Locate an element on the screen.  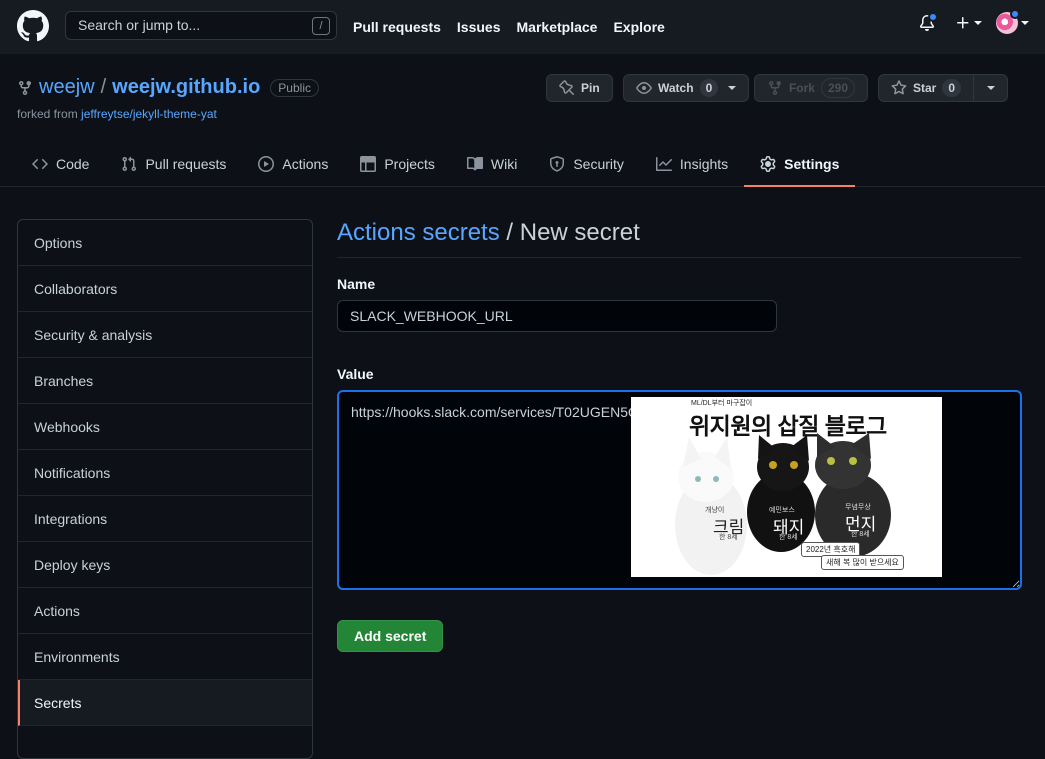
star-icon is located at coordinates (899, 87).